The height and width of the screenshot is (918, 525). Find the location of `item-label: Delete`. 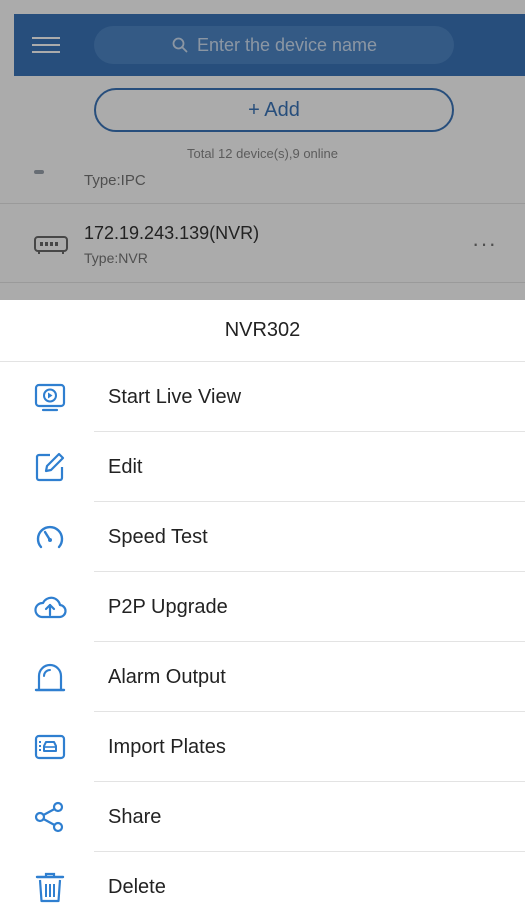

item-label: Delete is located at coordinates (137, 886).